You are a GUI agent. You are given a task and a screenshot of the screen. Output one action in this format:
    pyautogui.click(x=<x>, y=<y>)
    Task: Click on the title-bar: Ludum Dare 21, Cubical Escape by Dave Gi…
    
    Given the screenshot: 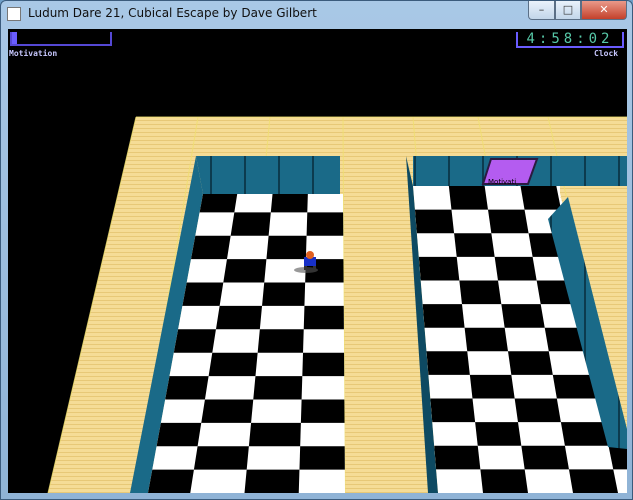 What is the action you would take?
    pyautogui.click(x=316, y=14)
    